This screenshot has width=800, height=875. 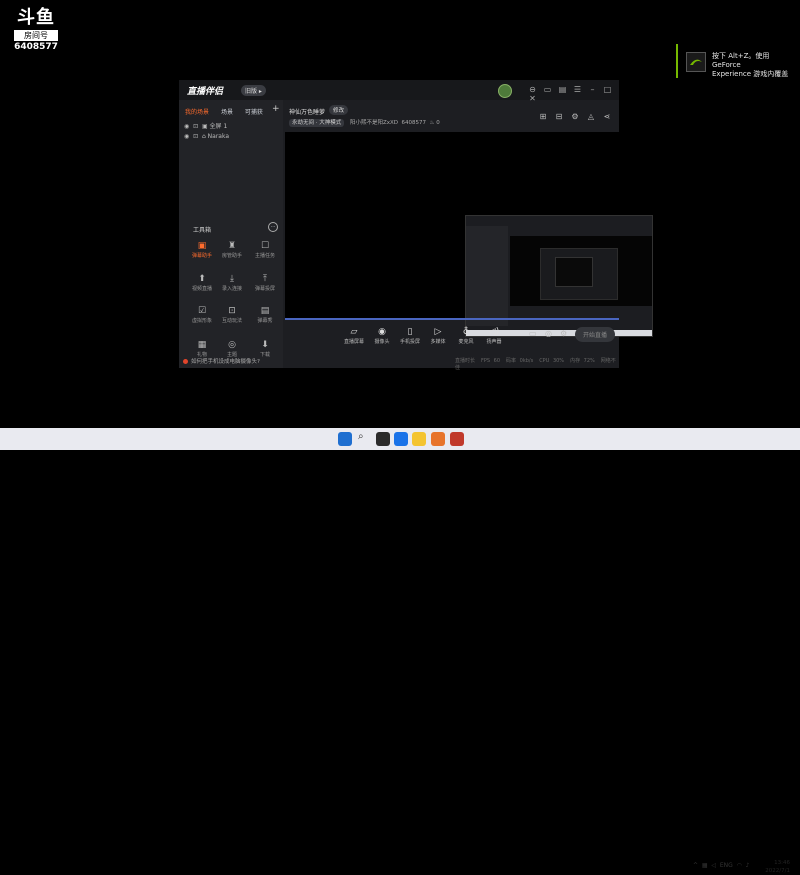 What do you see at coordinates (677, 61) in the screenshot?
I see `toast-accent-bar` at bounding box center [677, 61].